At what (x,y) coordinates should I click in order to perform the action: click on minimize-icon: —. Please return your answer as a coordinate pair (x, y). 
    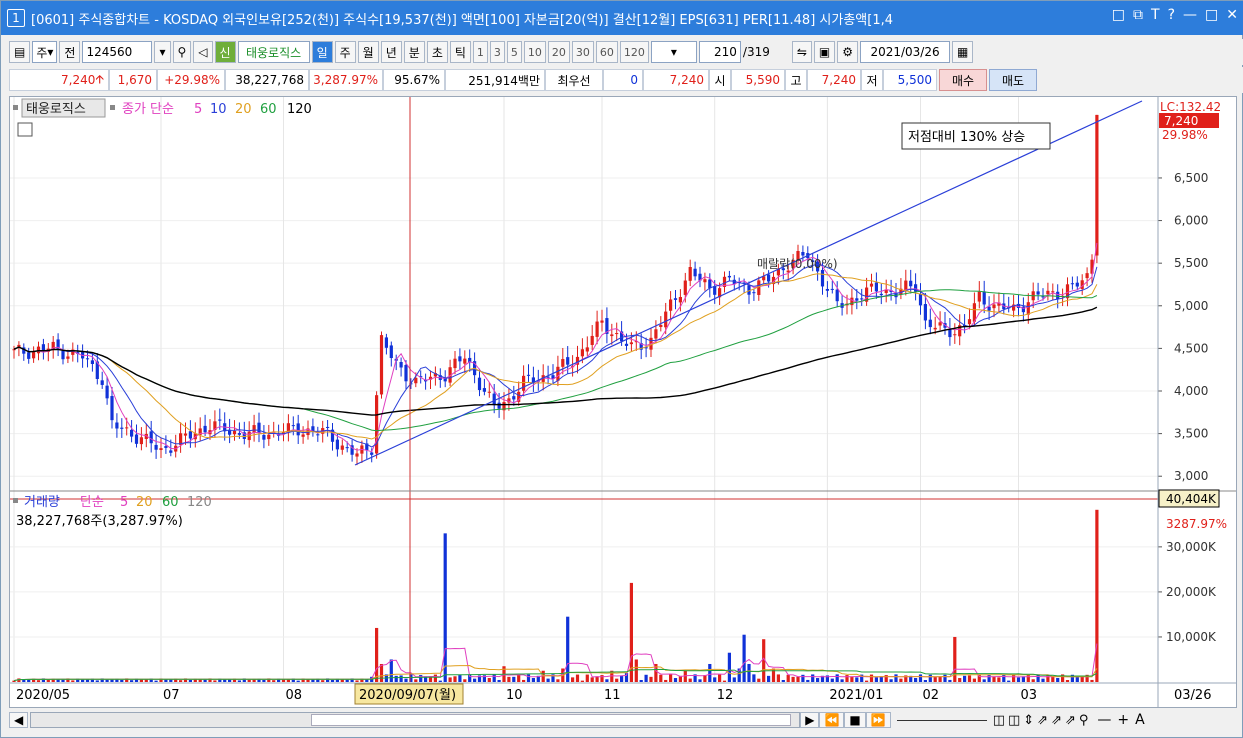
    Looking at the image, I should click on (1190, 15).